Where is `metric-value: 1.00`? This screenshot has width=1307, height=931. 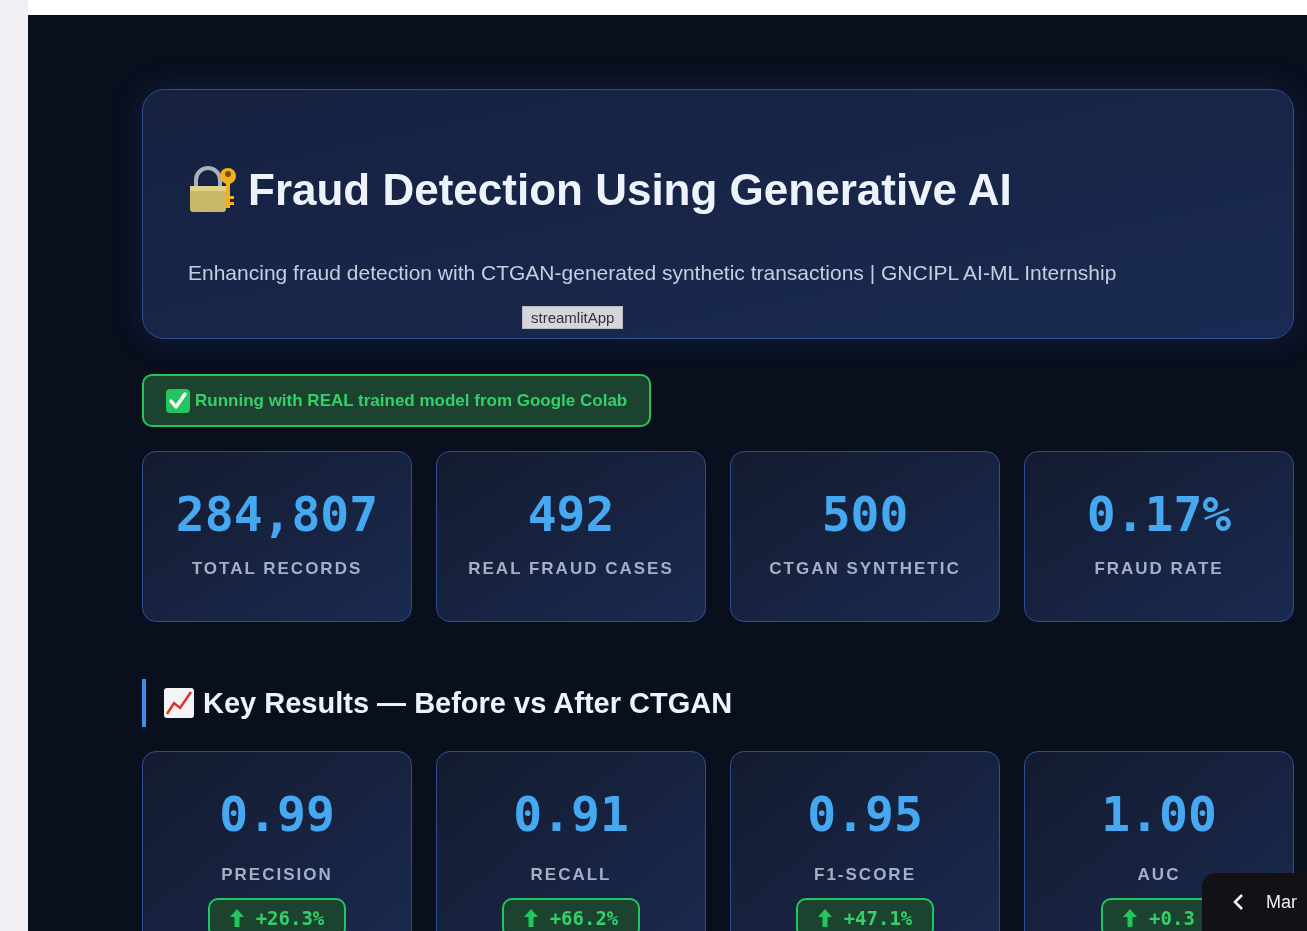 metric-value: 1.00 is located at coordinates (1159, 814).